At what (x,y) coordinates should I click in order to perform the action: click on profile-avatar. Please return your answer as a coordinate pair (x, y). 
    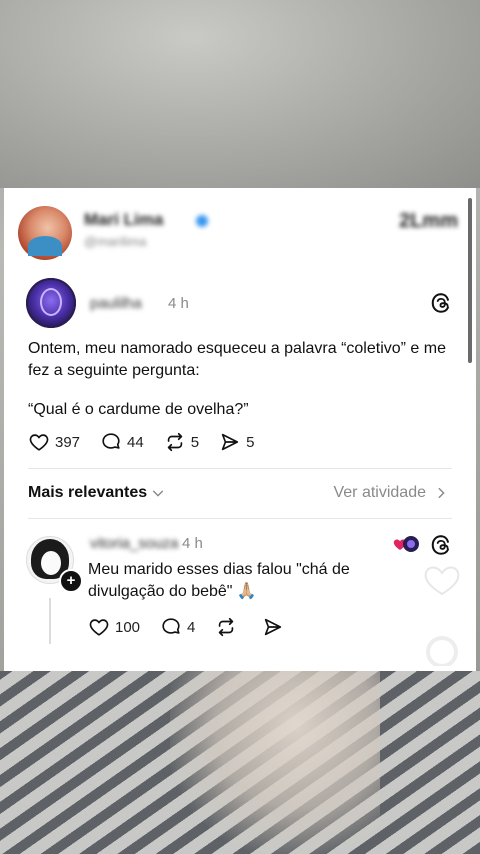
    Looking at the image, I should click on (45, 233).